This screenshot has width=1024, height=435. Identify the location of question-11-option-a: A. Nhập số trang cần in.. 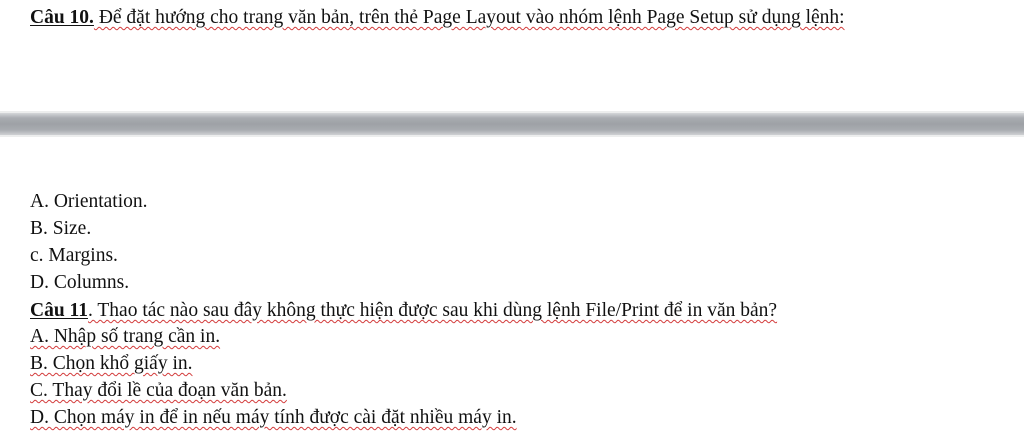
(125, 336).